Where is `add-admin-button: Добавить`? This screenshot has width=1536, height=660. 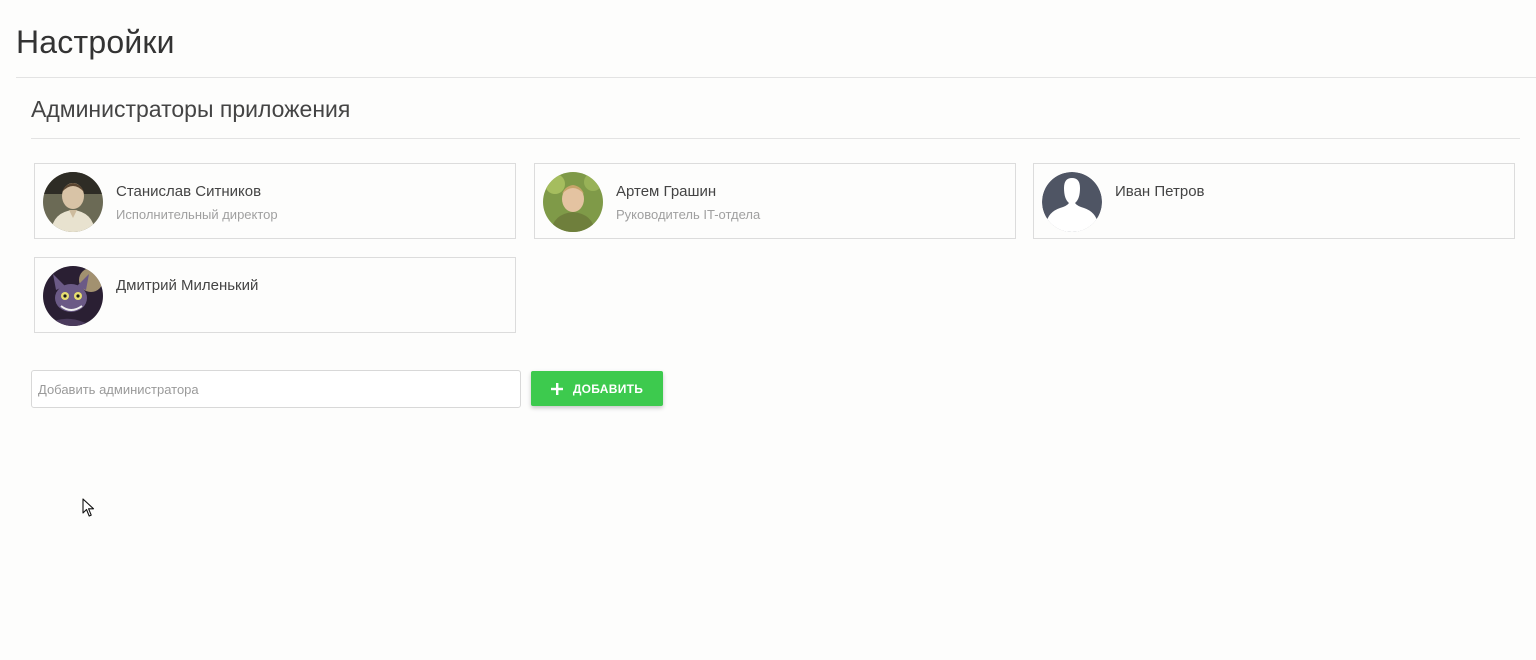 add-admin-button: Добавить is located at coordinates (597, 388).